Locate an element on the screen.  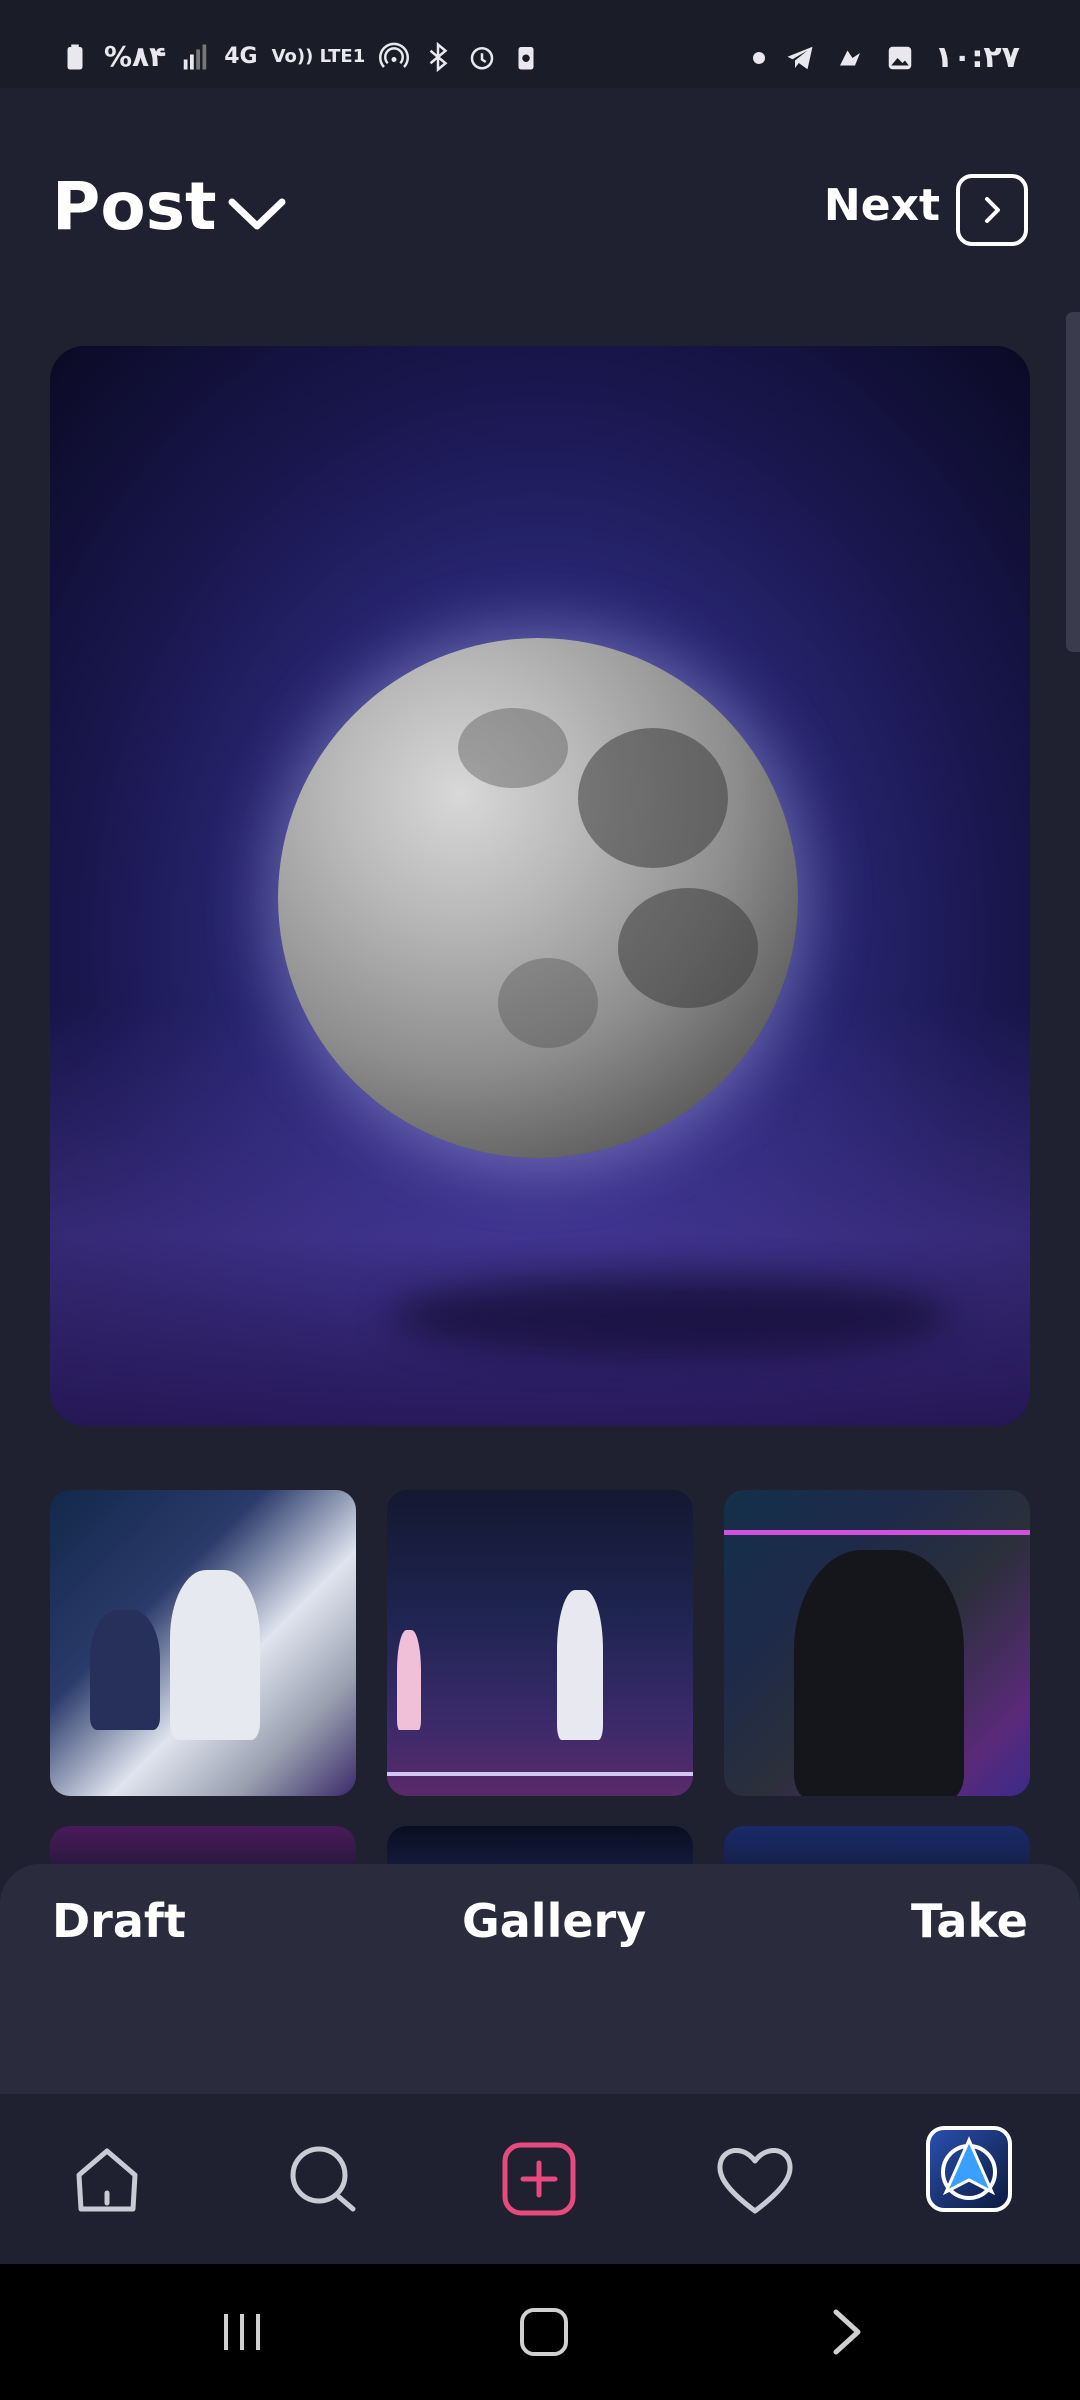
nav-profile is located at coordinates (969, 2169).